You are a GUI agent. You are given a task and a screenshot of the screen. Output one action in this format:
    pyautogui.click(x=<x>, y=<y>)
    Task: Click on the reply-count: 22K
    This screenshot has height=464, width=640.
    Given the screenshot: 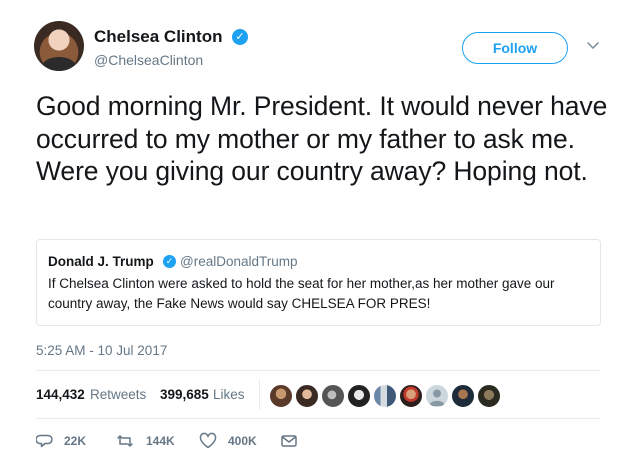 What is the action you would take?
    pyautogui.click(x=75, y=441)
    